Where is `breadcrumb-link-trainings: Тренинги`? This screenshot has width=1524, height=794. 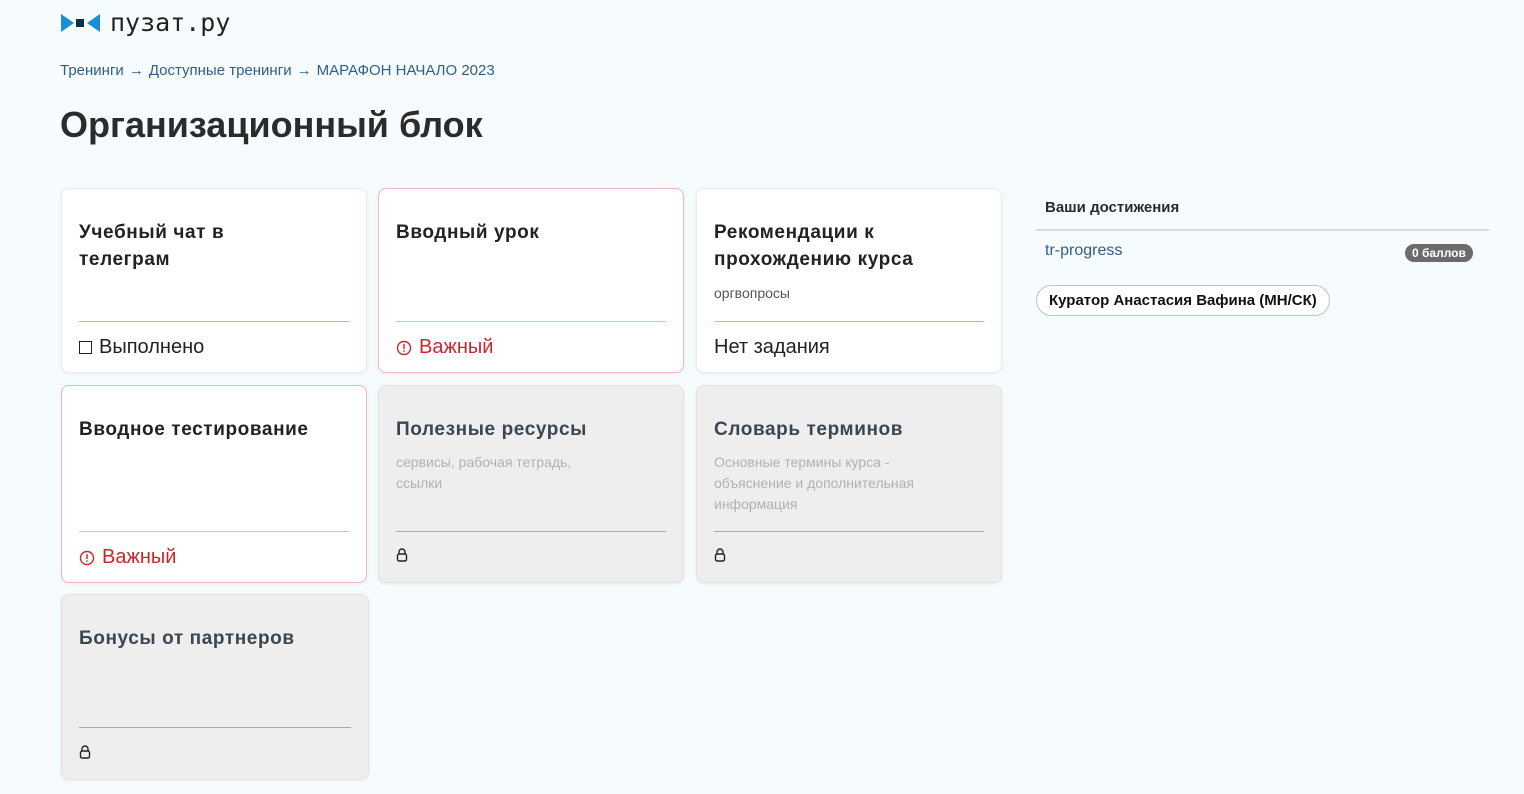
breadcrumb-link-trainings: Тренинги is located at coordinates (92, 70).